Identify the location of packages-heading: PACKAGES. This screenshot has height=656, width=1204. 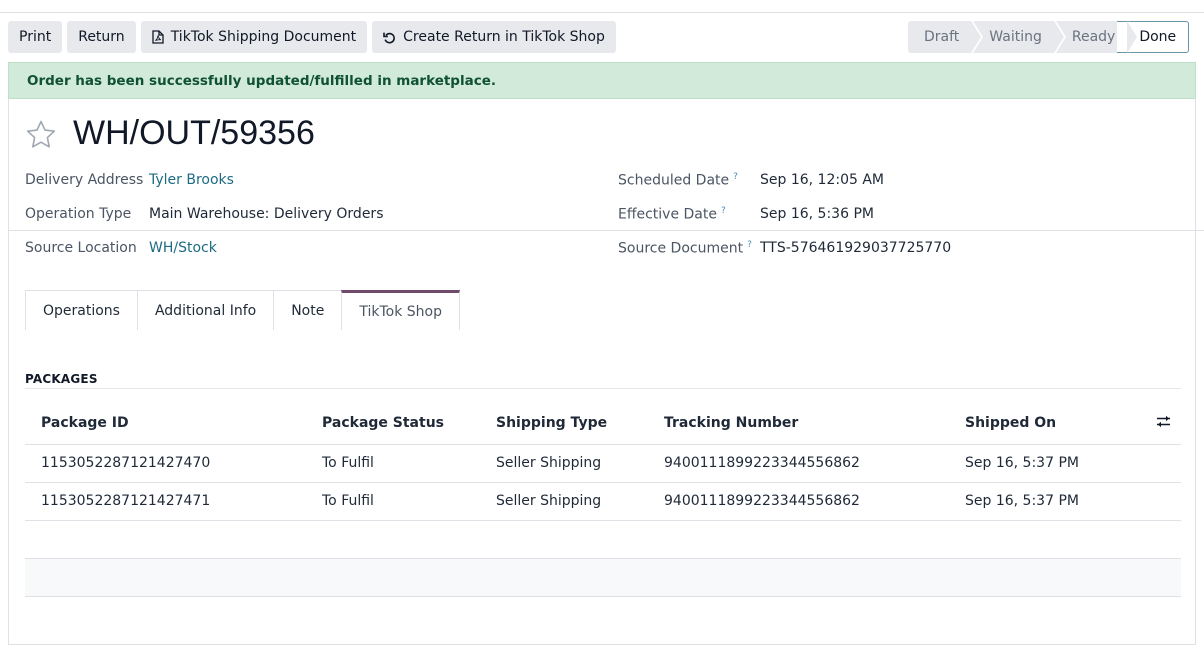
(61, 379).